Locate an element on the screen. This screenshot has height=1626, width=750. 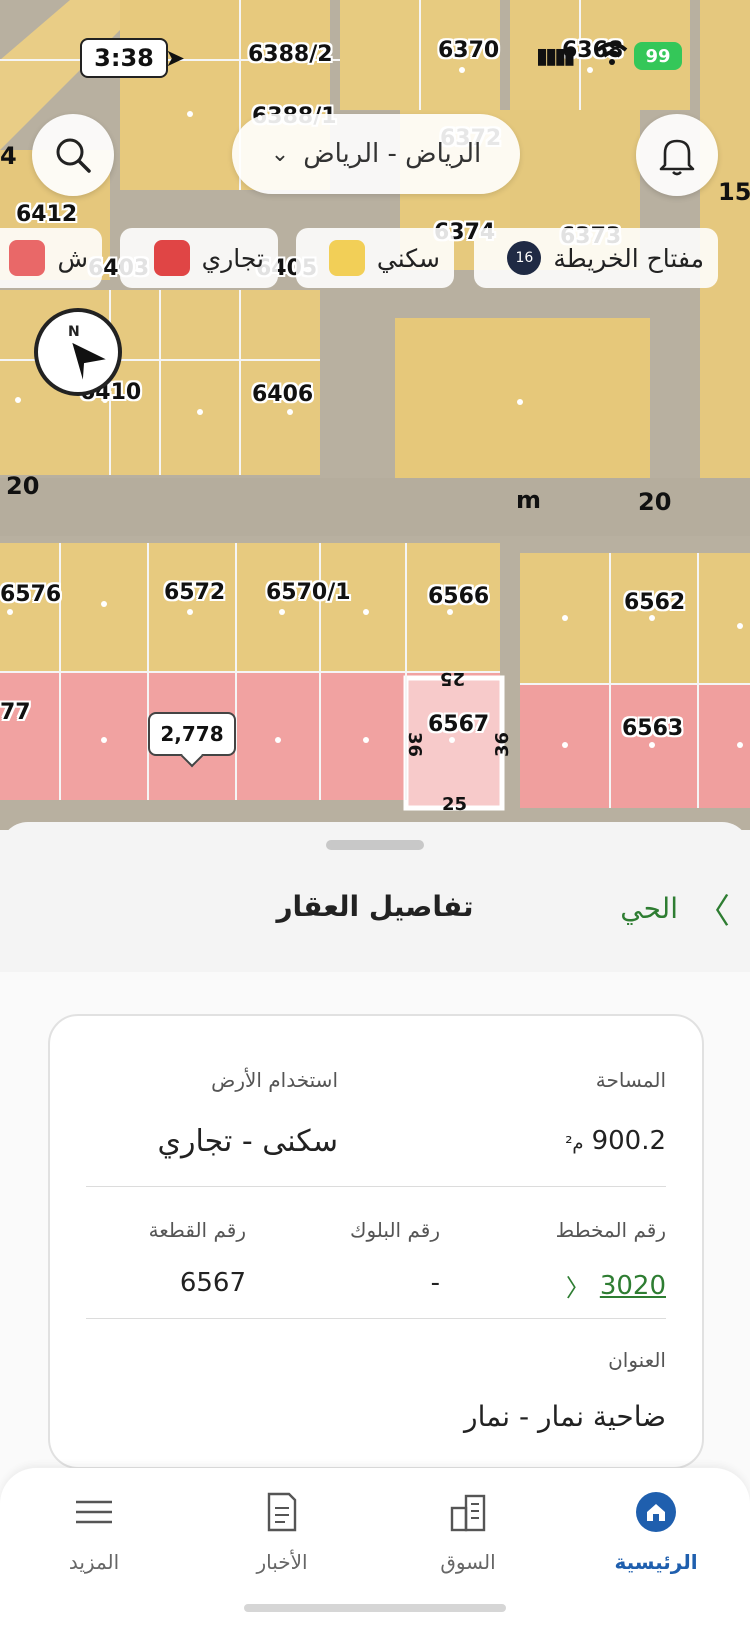
plot-label: 6572 is located at coordinates (194, 592).